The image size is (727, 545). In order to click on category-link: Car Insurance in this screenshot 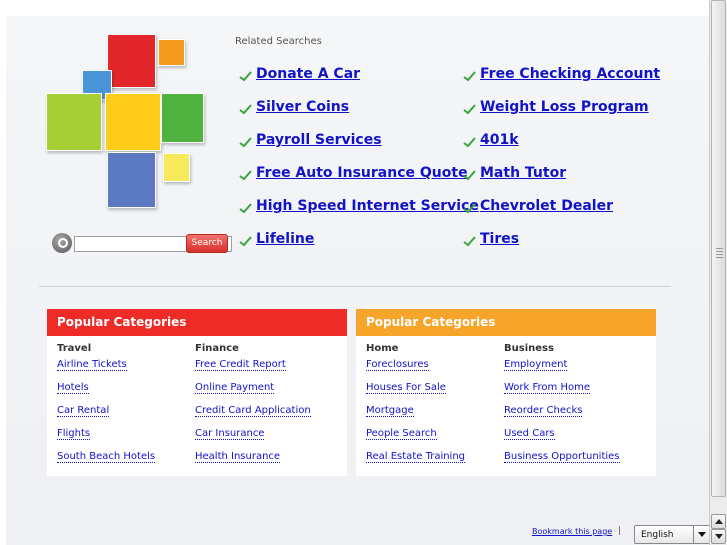, I will do `click(260, 439)`.